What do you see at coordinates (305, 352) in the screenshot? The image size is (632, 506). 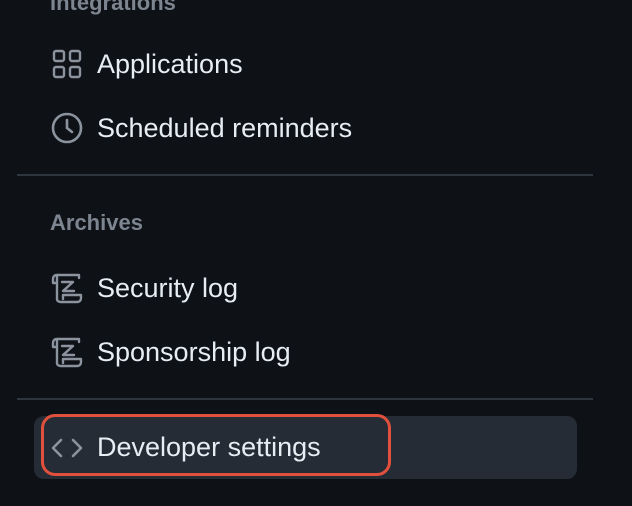 I see `sidebar-item-sponsorship-log: Sponsorship log` at bounding box center [305, 352].